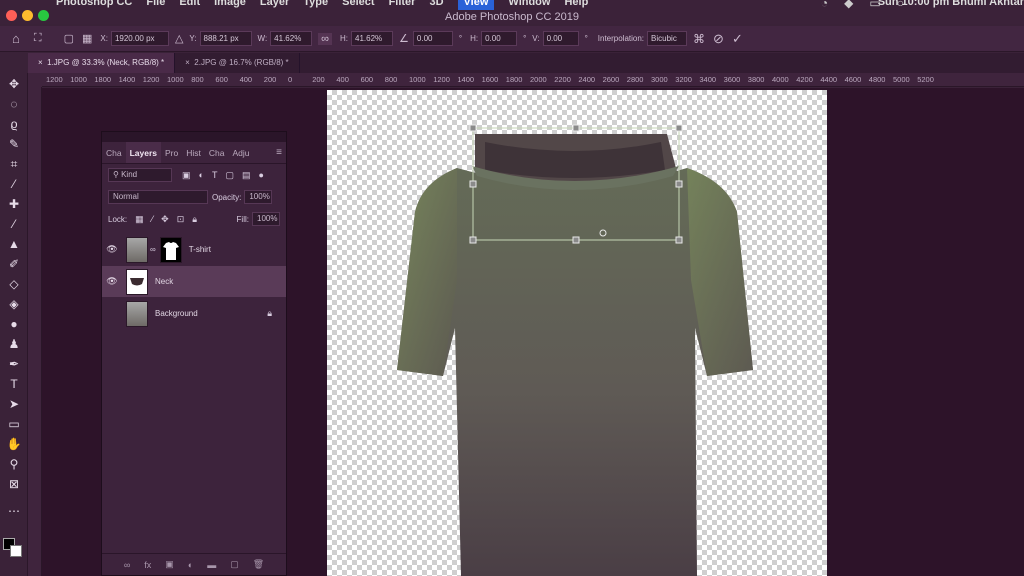 This screenshot has width=1024, height=576. I want to click on more-tools-icon: ⋯, so click(14, 511).